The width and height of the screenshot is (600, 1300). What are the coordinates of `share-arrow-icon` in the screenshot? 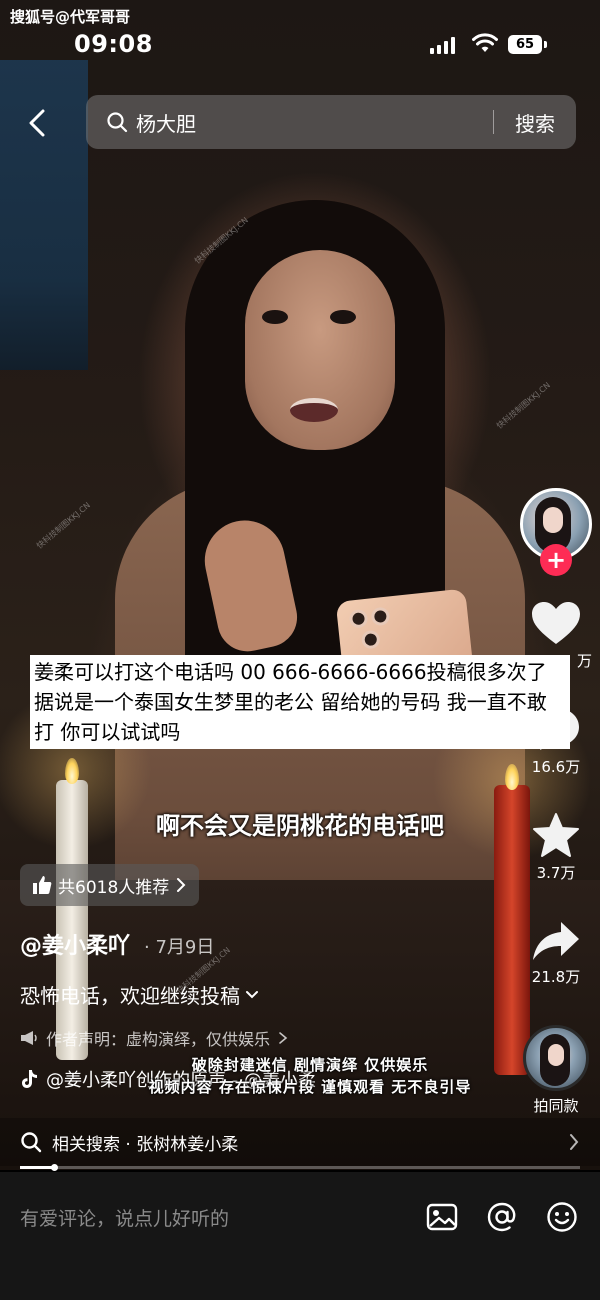 It's located at (556, 941).